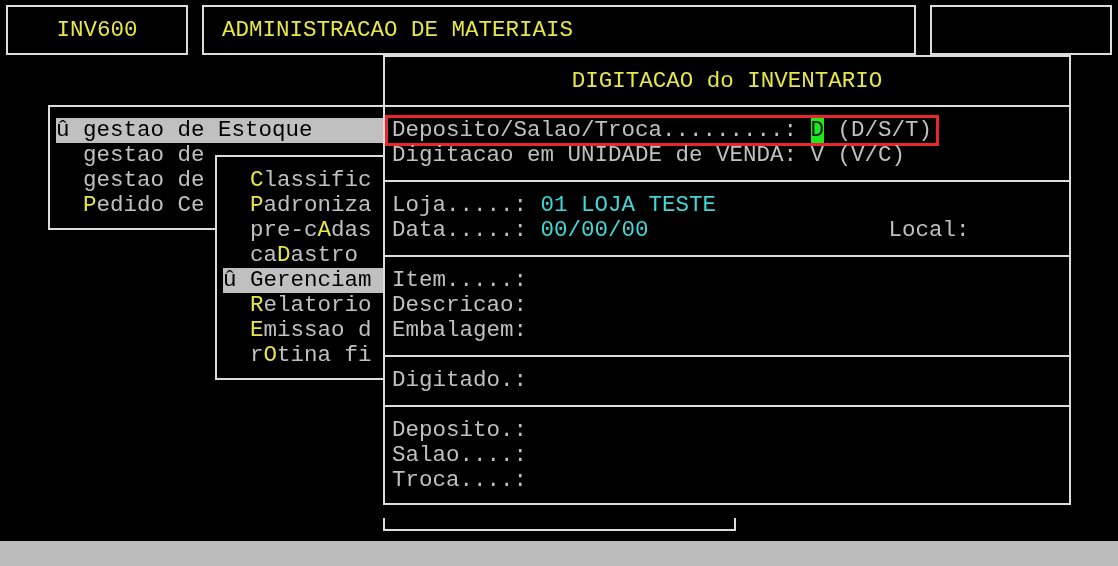  Describe the element at coordinates (594, 230) in the screenshot. I see `field-value: 00/00/00` at that location.